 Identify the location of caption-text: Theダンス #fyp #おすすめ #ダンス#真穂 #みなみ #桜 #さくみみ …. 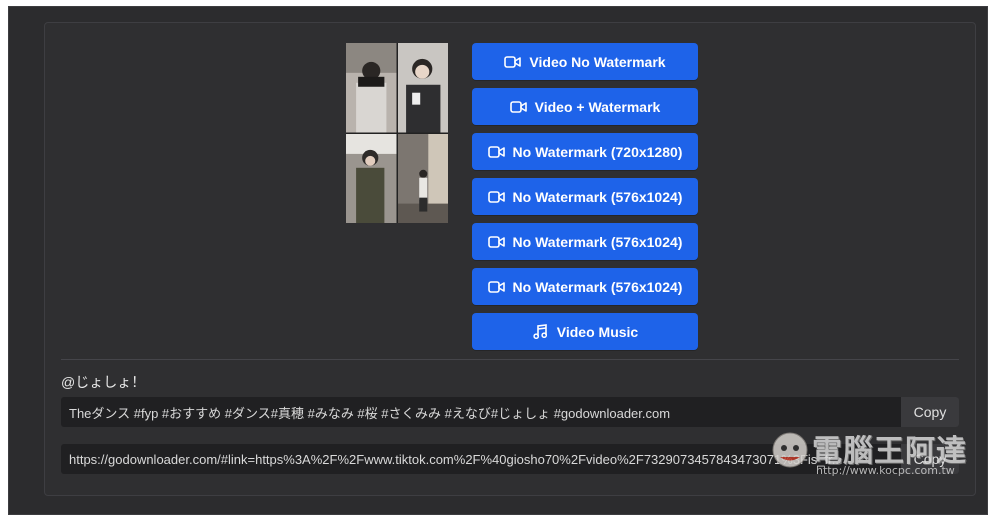
(370, 413).